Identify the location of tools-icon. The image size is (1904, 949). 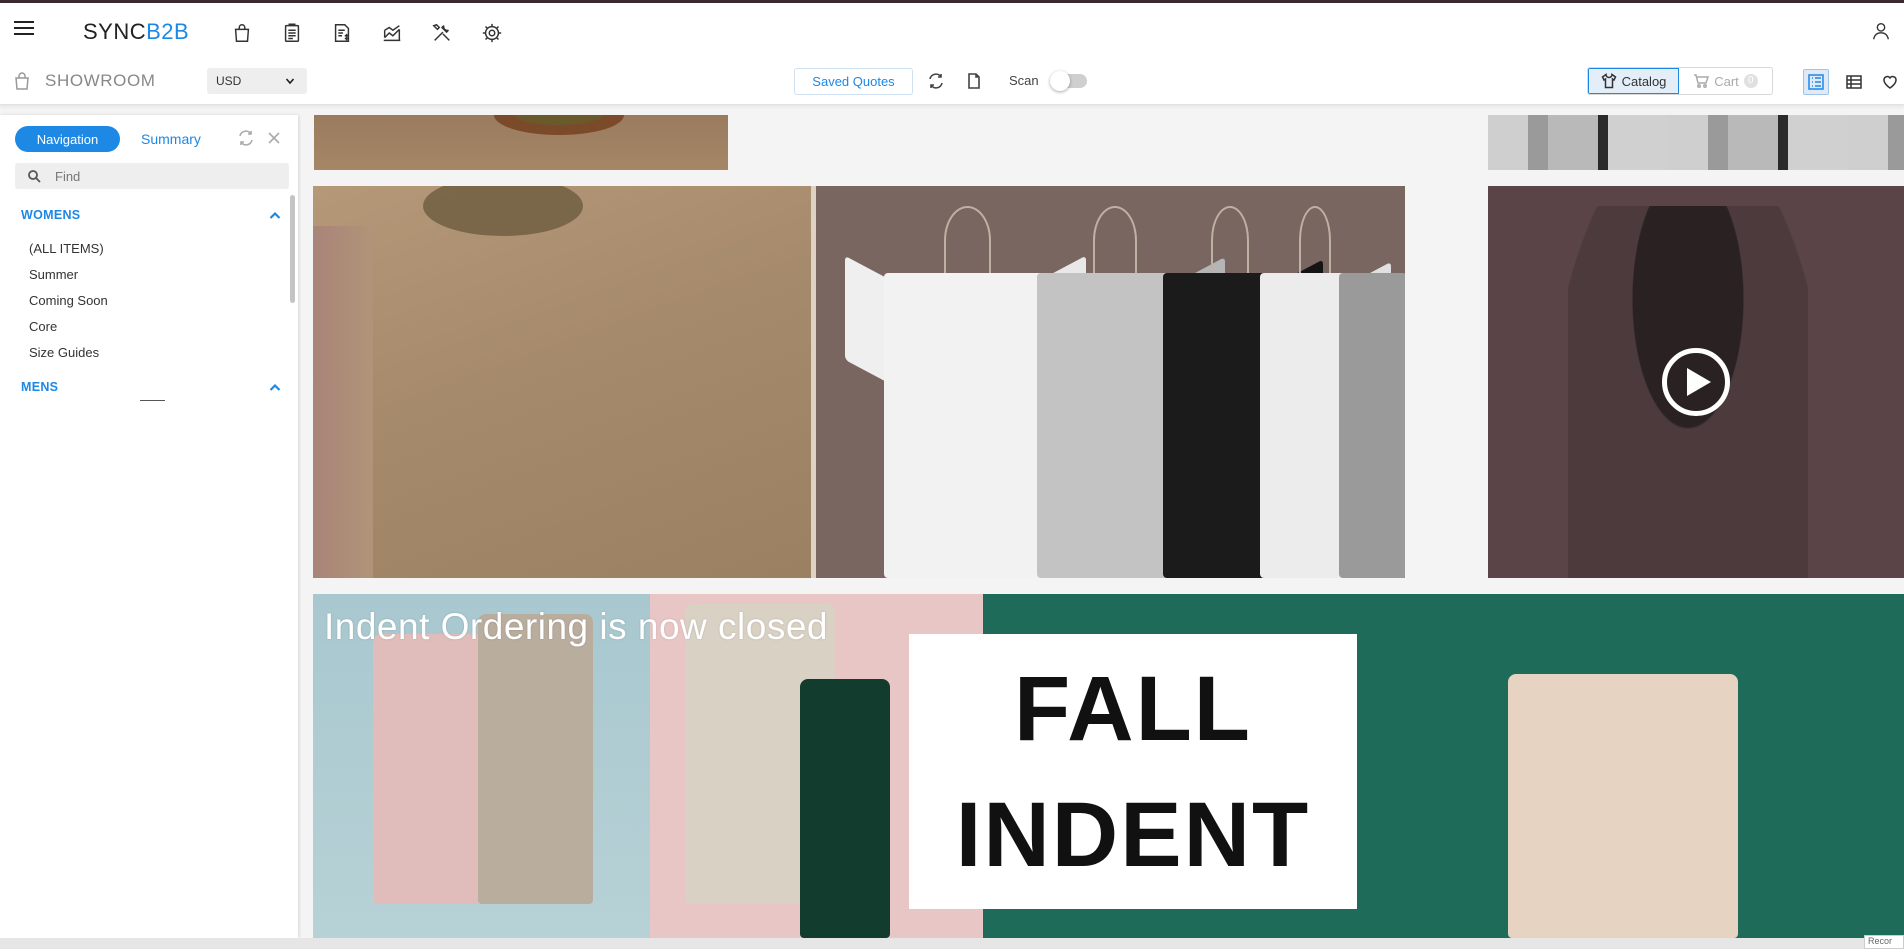
(442, 33).